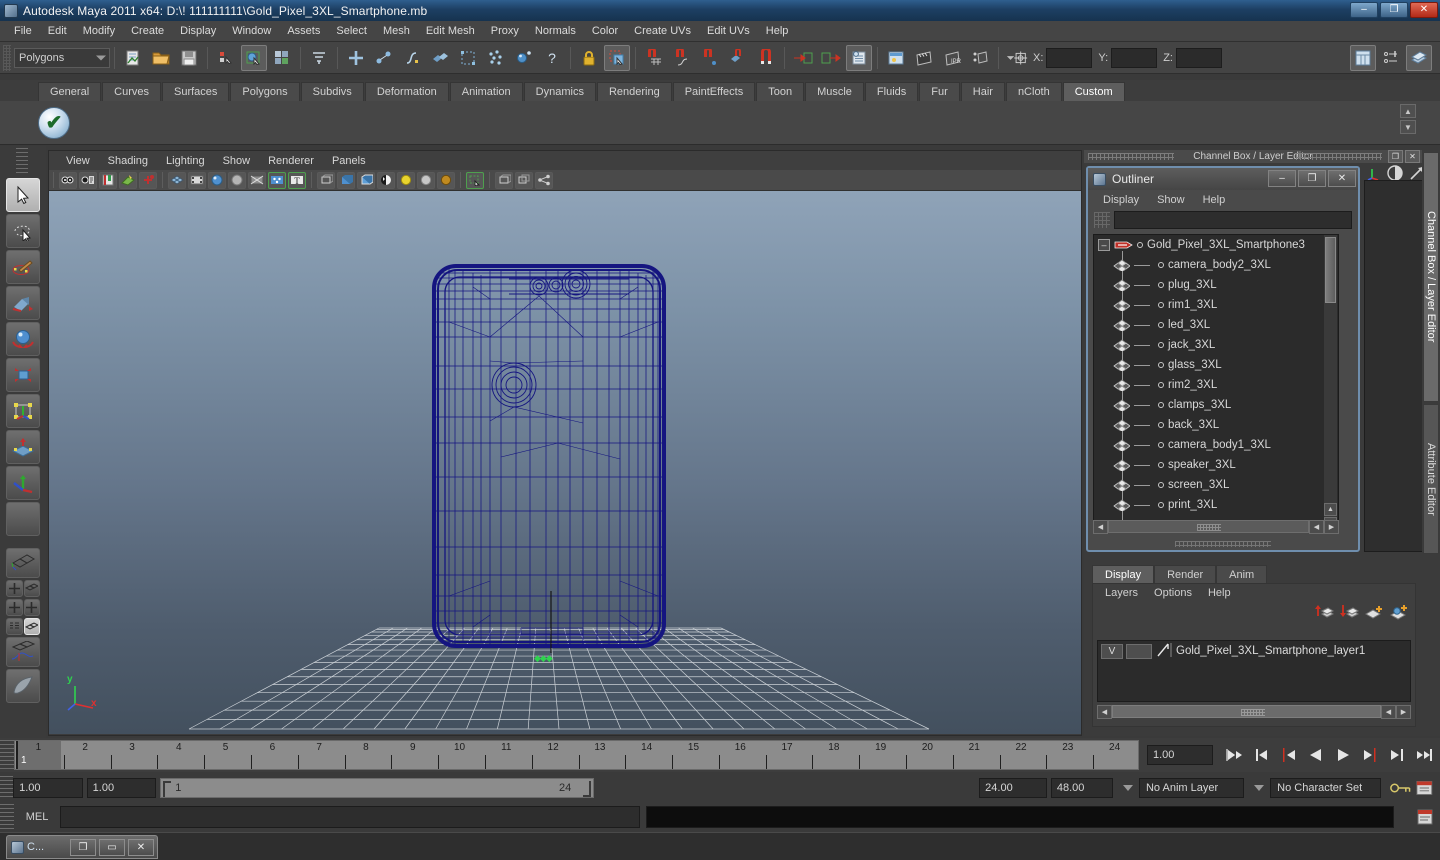 This screenshot has width=1440, height=860. What do you see at coordinates (524, 180) in the screenshot?
I see `display-layers-icon` at bounding box center [524, 180].